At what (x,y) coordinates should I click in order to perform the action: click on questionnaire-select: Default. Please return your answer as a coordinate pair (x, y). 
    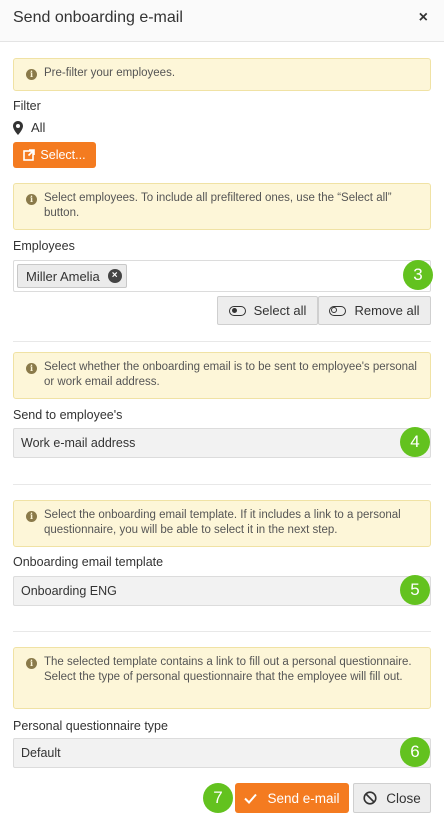
    Looking at the image, I should click on (222, 753).